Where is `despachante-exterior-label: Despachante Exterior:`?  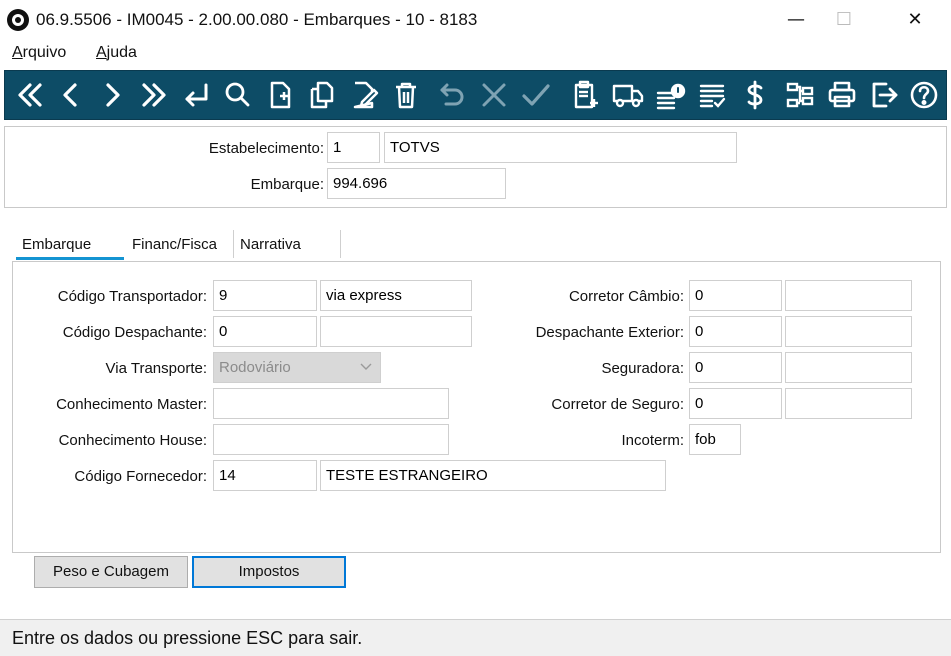
despachante-exterior-label: Despachante Exterior: is located at coordinates (609, 332).